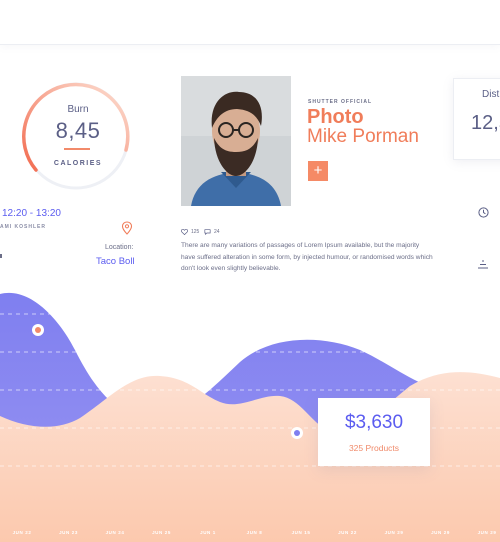  Describe the element at coordinates (78, 130) in the screenshot. I see `burn-value: 8,45` at that location.